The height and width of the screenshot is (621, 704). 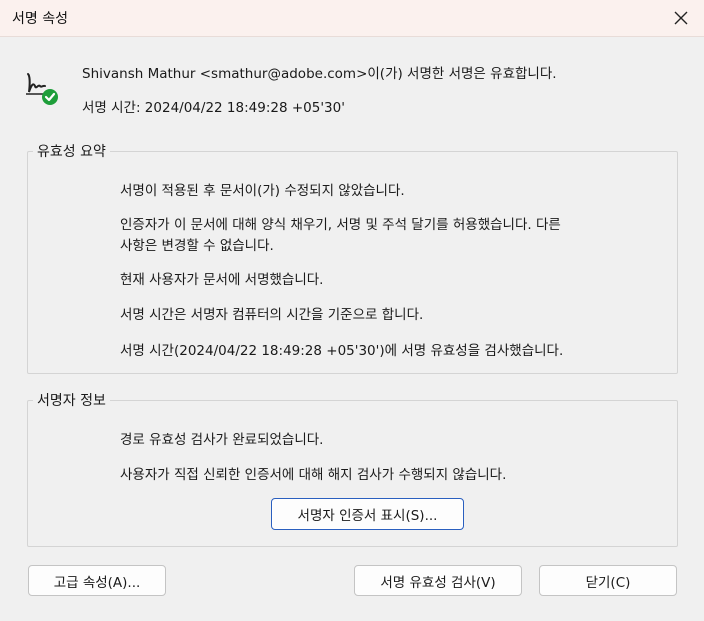 I want to click on validate-signature-button: 서명 유효성 검사(V), so click(x=438, y=580).